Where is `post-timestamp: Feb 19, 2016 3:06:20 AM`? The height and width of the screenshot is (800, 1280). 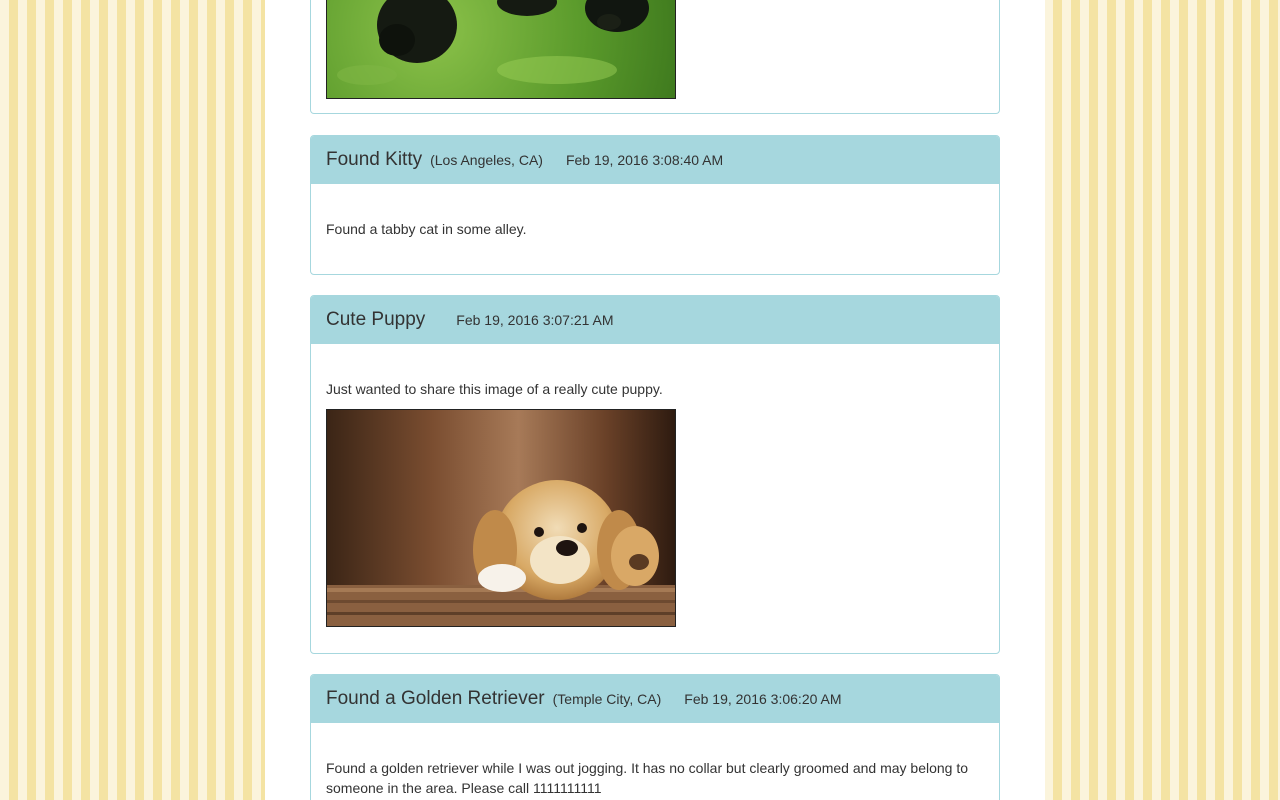 post-timestamp: Feb 19, 2016 3:06:20 AM is located at coordinates (763, 699).